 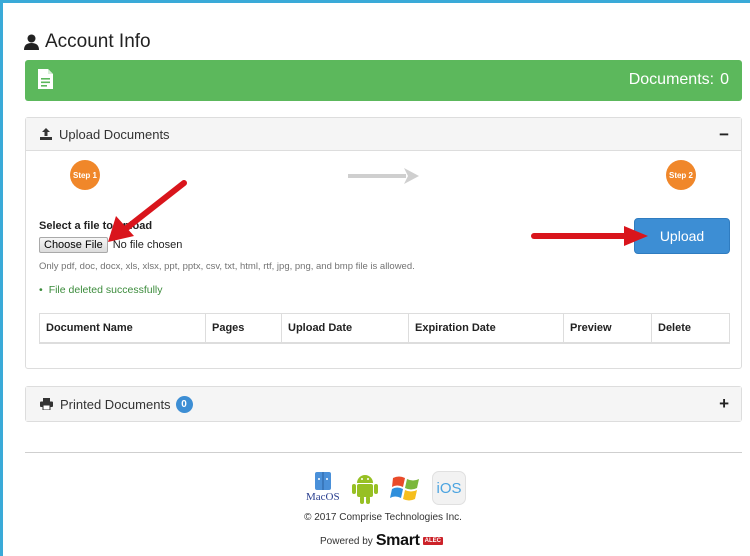 I want to click on macos-icon: MacOS, so click(x=323, y=488).